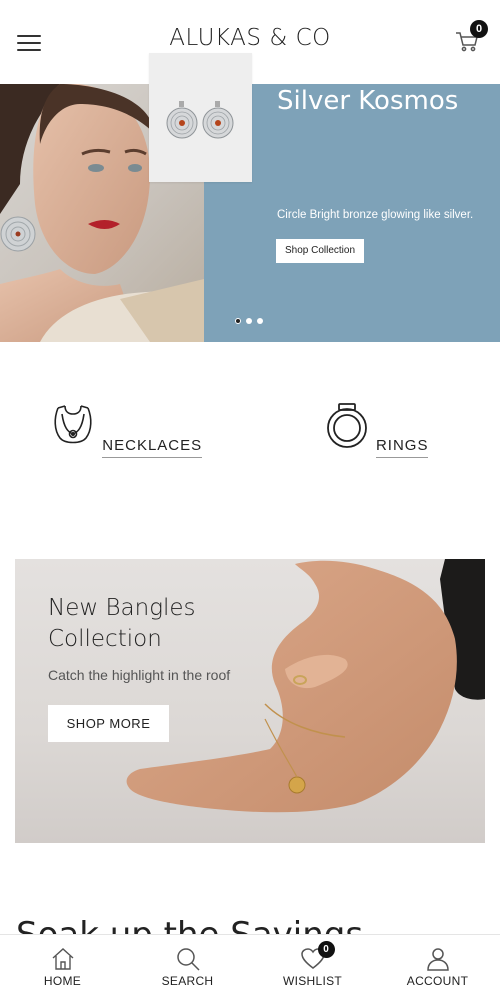  I want to click on bottom-navigation: HOME SEARCH 0 WISHLIST ACCOUNT, so click(250, 967).